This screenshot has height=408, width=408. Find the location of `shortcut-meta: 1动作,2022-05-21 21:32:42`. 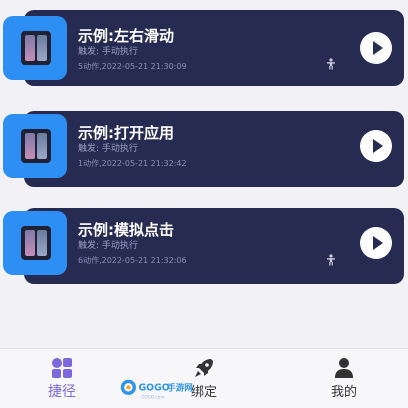

shortcut-meta: 1动作,2022-05-21 21:32:42 is located at coordinates (132, 163).